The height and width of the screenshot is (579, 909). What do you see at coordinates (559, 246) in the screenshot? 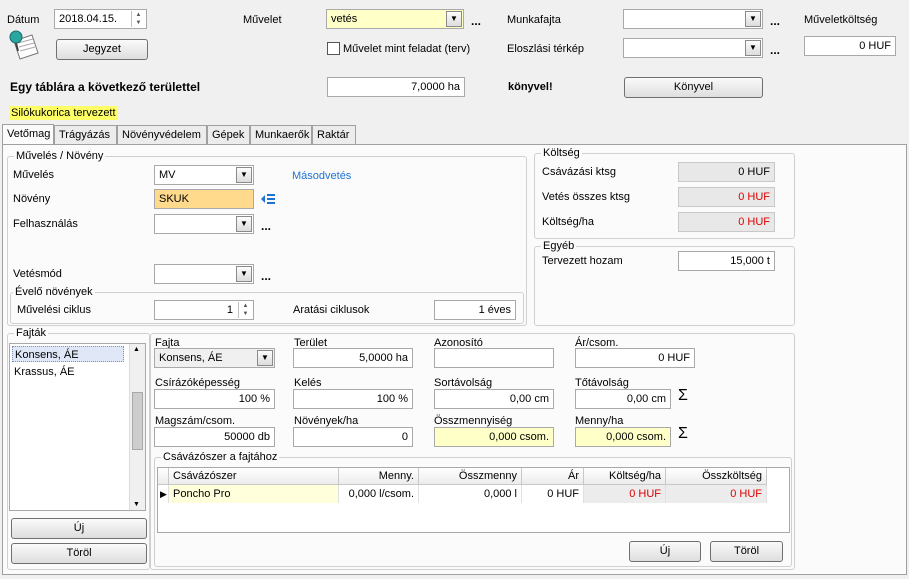
I see `egyeb-group-title: Egyéb` at bounding box center [559, 246].